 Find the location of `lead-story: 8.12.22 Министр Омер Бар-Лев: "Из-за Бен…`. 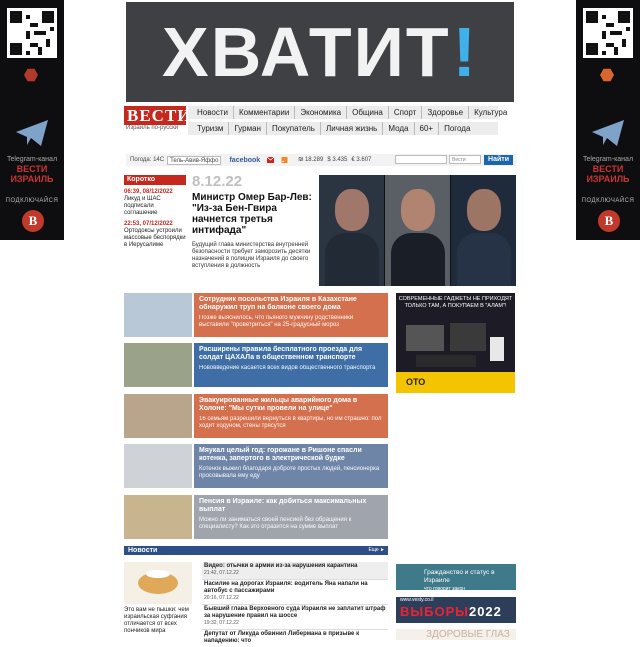

lead-story: 8.12.22 Министр Омер Бар-Лев: "Из-за Бен… is located at coordinates (253, 221).